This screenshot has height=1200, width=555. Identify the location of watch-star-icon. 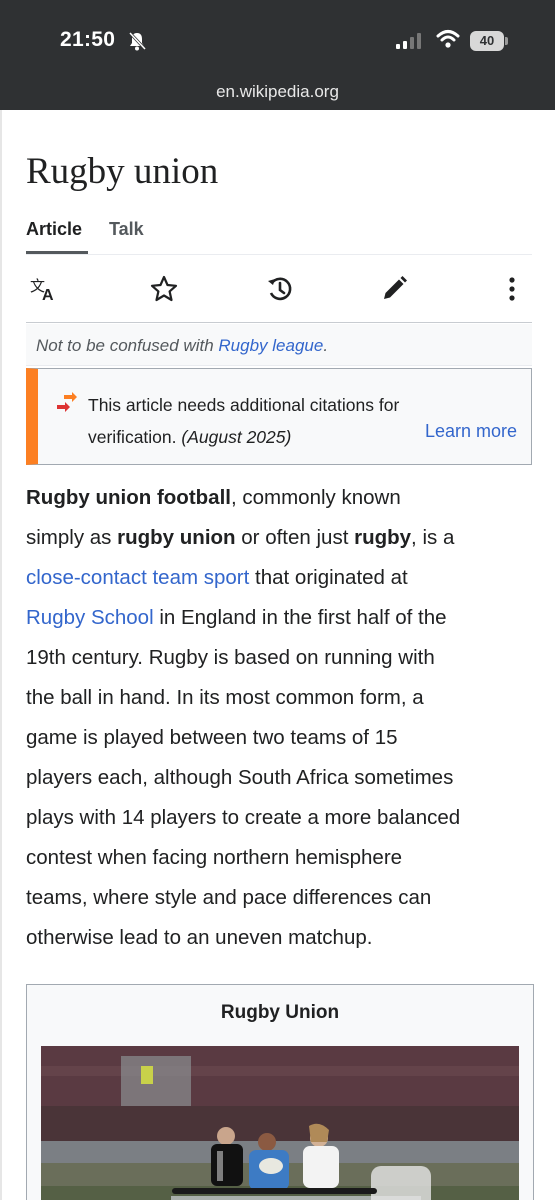
(164, 289).